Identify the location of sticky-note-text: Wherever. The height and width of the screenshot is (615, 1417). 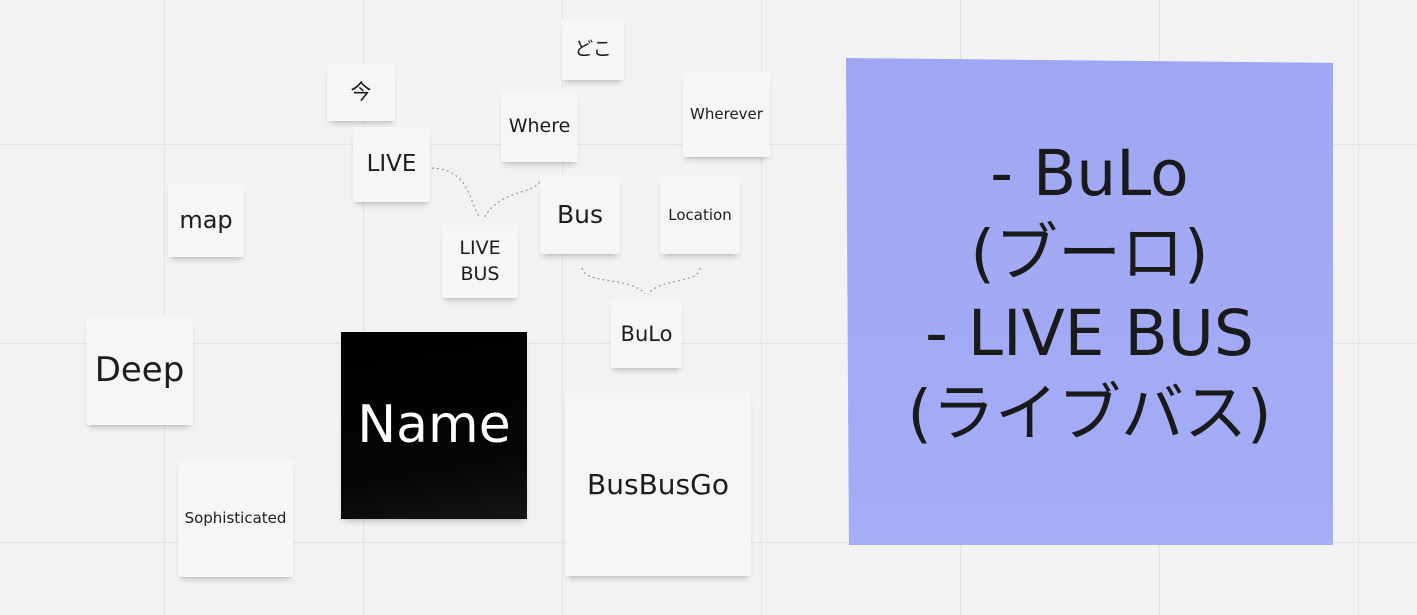
(726, 114).